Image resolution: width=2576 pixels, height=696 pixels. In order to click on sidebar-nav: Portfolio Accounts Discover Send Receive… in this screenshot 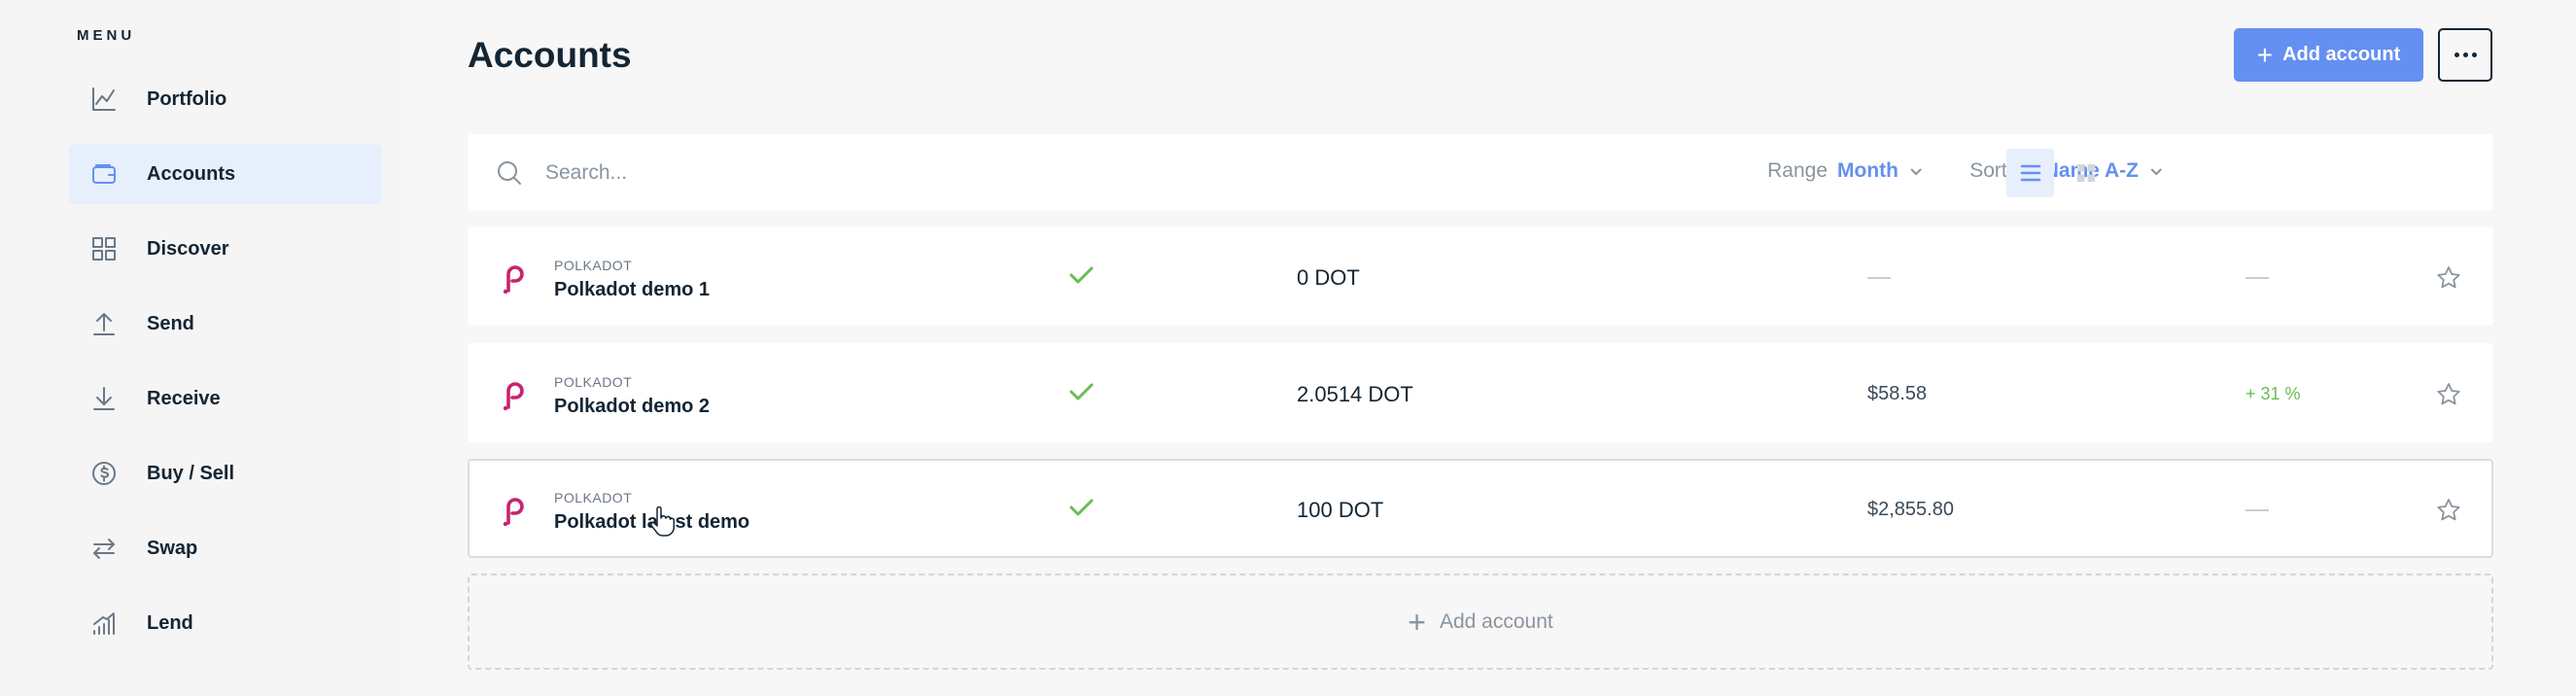, I will do `click(225, 368)`.